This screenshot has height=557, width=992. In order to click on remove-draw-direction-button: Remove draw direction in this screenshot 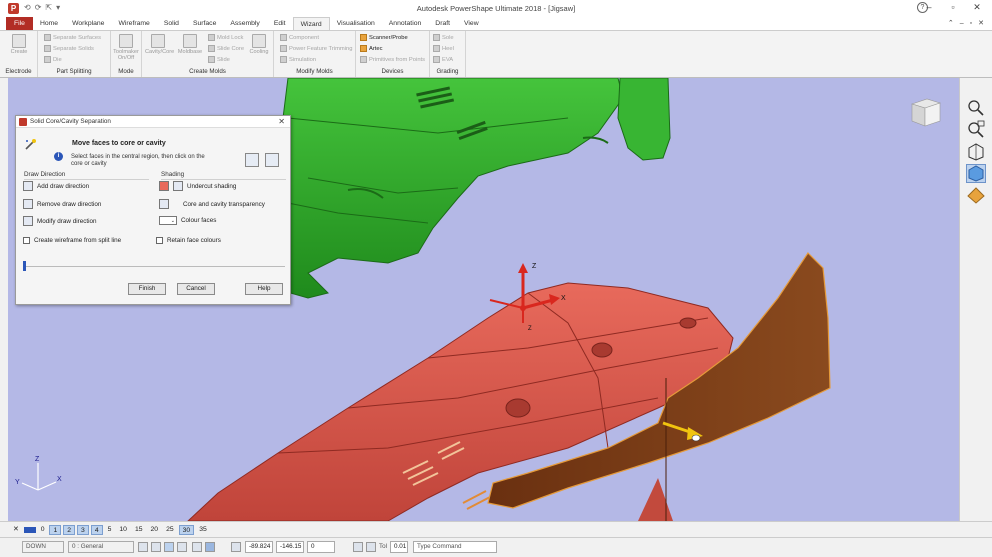, I will do `click(62, 204)`.